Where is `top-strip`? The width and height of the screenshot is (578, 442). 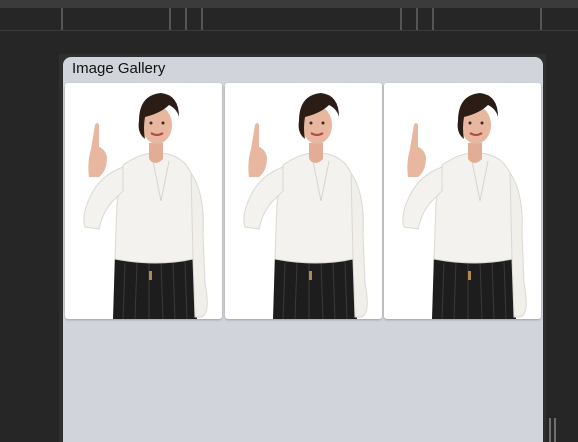
top-strip is located at coordinates (289, 4).